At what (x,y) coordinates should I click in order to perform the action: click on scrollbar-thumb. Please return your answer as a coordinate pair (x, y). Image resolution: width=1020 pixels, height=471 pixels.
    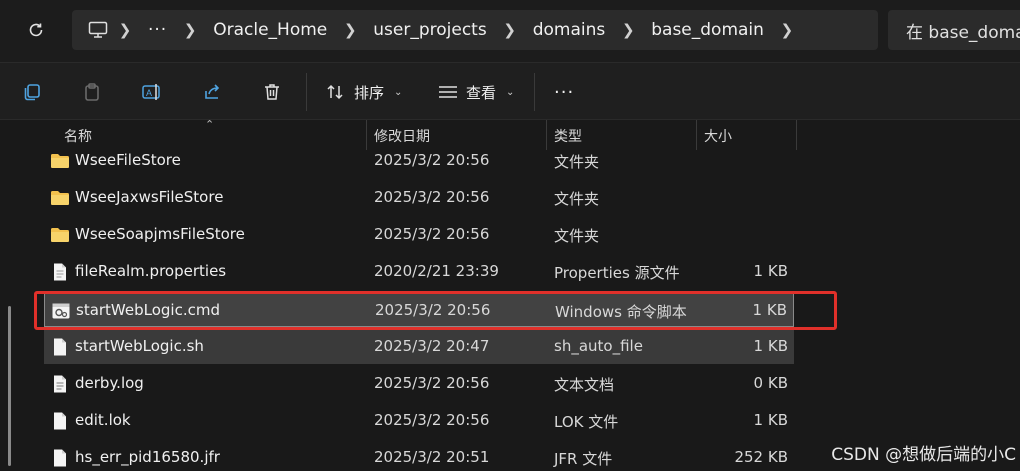
    Looking at the image, I should click on (9, 386).